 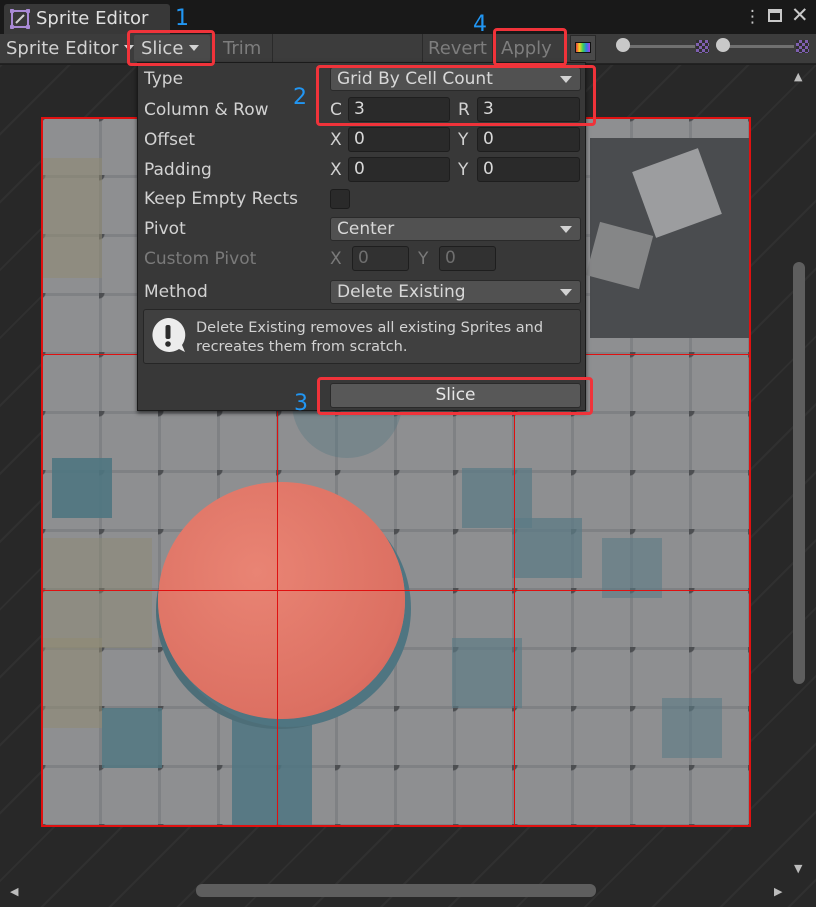 What do you see at coordinates (399, 139) in the screenshot?
I see `offset-x-field: 0` at bounding box center [399, 139].